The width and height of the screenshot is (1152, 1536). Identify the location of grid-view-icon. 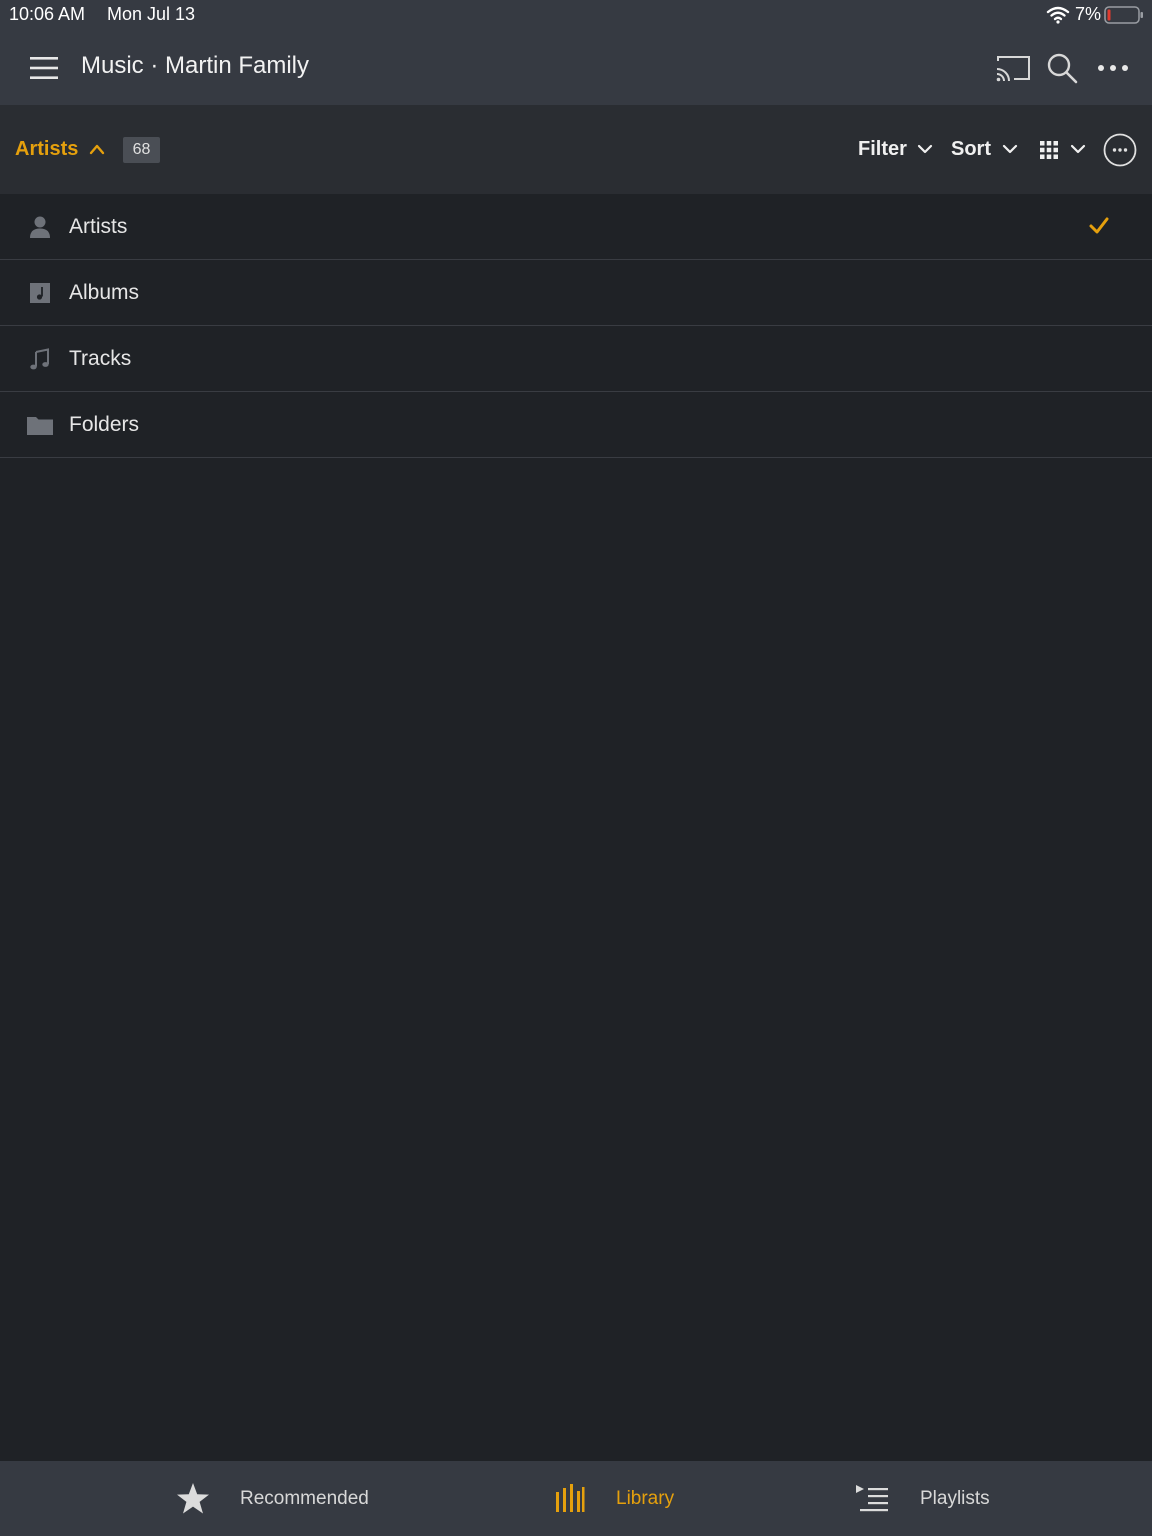
(1049, 150).